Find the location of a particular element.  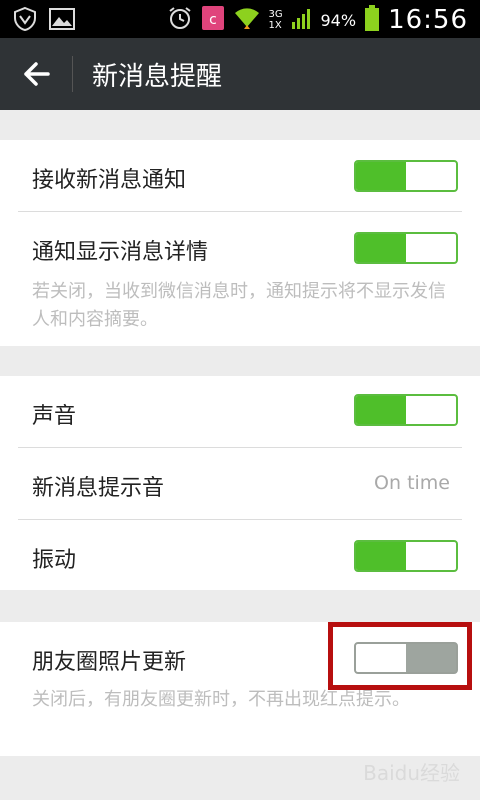

show-details-description: 若关闭，当收到微信消息时，通知提示将不显示发信人和内容摘要。 is located at coordinates (239, 305).